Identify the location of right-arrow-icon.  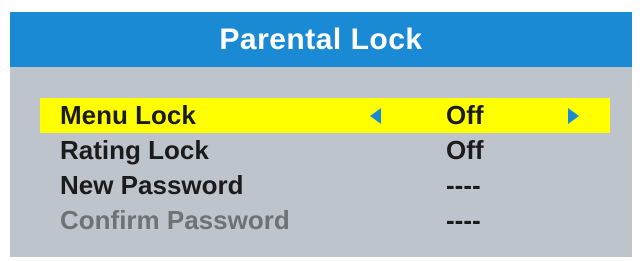
(573, 116).